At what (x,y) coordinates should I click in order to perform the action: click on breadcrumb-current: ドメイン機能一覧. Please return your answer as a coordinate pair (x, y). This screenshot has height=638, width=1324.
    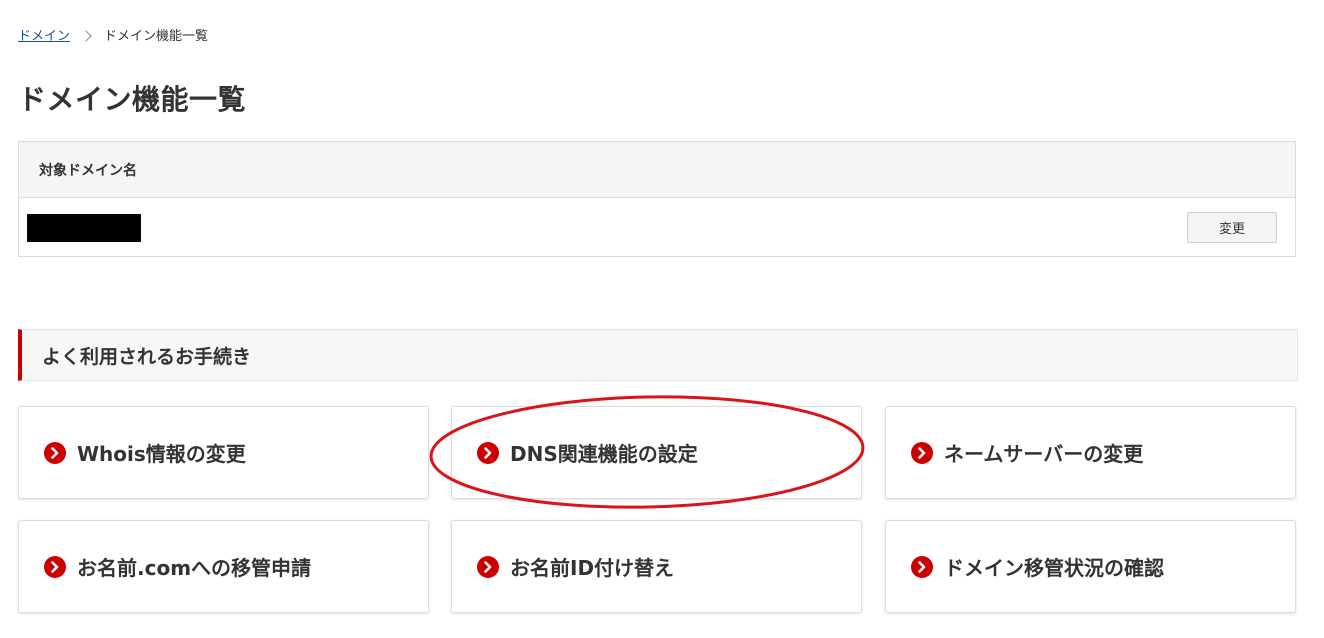
    Looking at the image, I should click on (156, 36).